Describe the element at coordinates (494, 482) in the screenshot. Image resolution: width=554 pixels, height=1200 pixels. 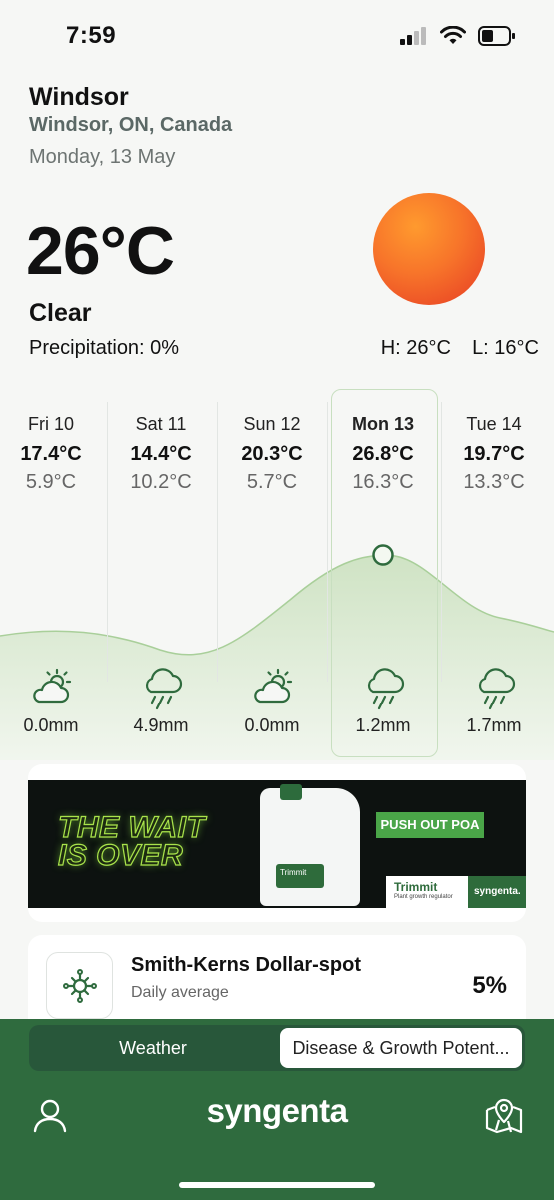
I see `day-low: 13.3°C` at that location.